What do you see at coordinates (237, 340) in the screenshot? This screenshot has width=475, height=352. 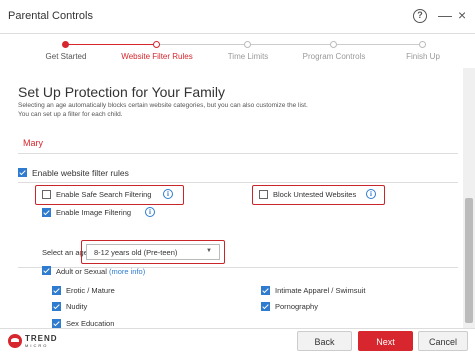 I see `footer-bar: TREND MICRO Back Next Cancel` at bounding box center [237, 340].